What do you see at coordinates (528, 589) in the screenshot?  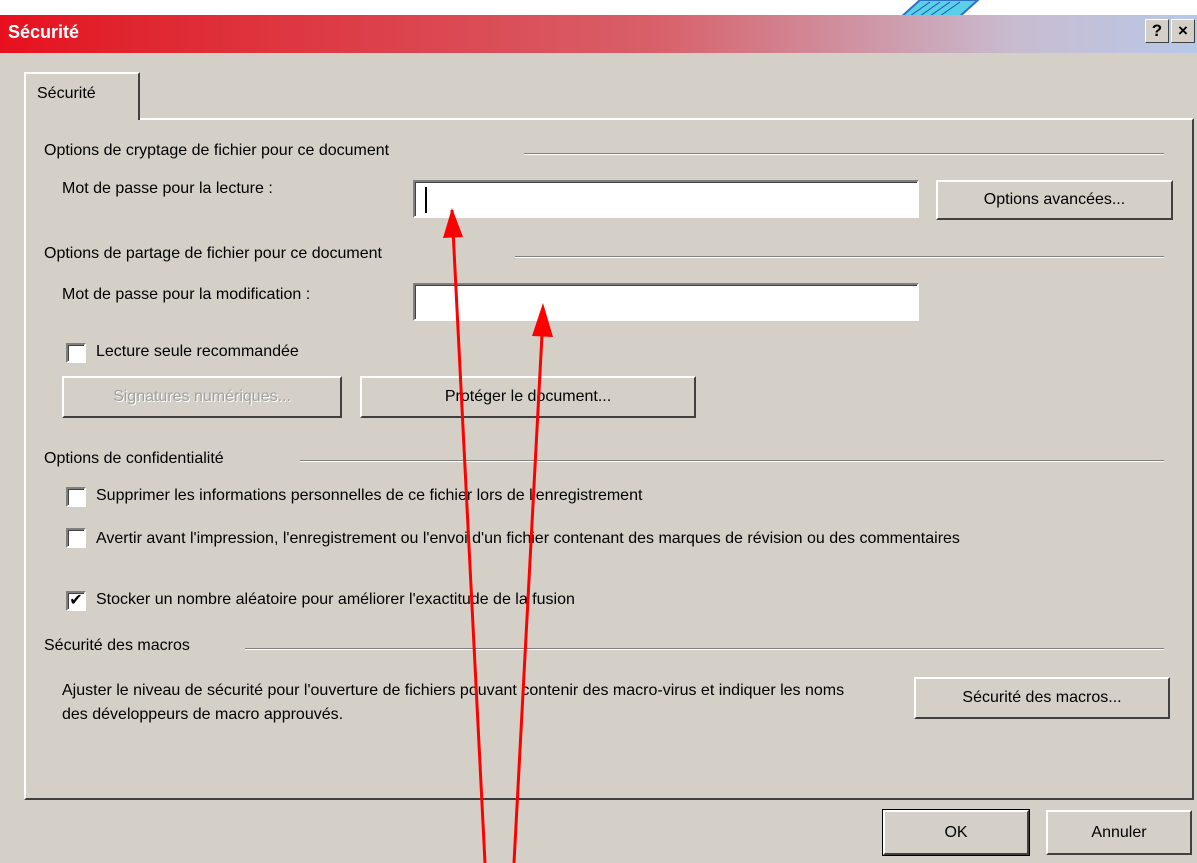 I see `arrow-to-modify-password` at bounding box center [528, 589].